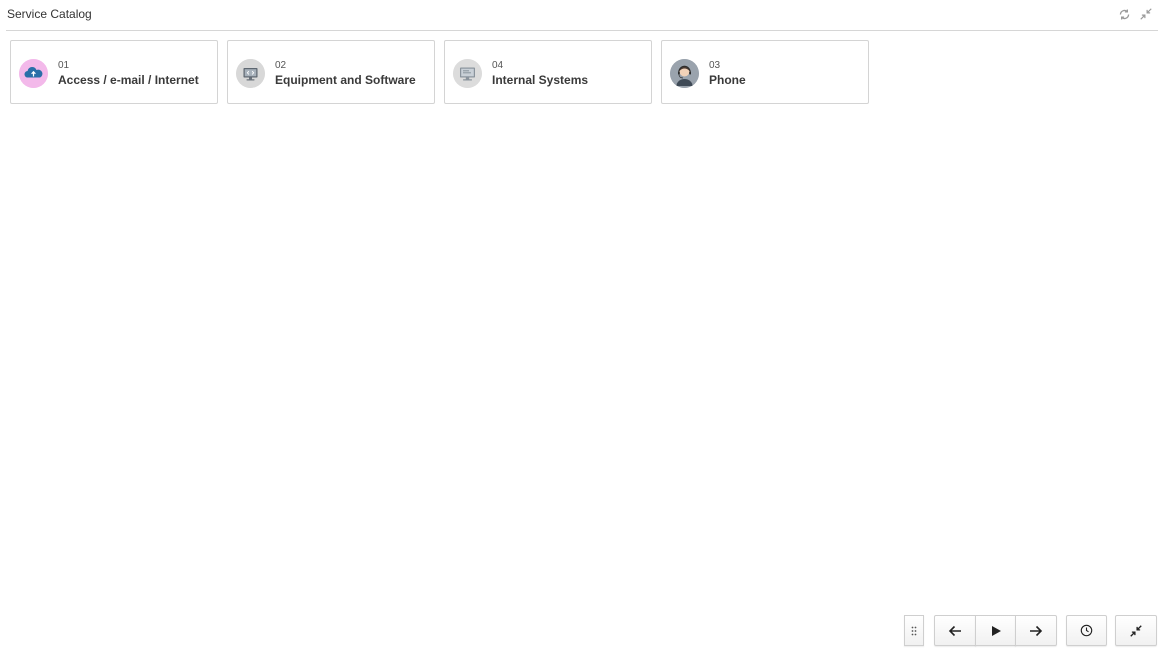 The height and width of the screenshot is (652, 1164). I want to click on card-number: 02, so click(281, 65).